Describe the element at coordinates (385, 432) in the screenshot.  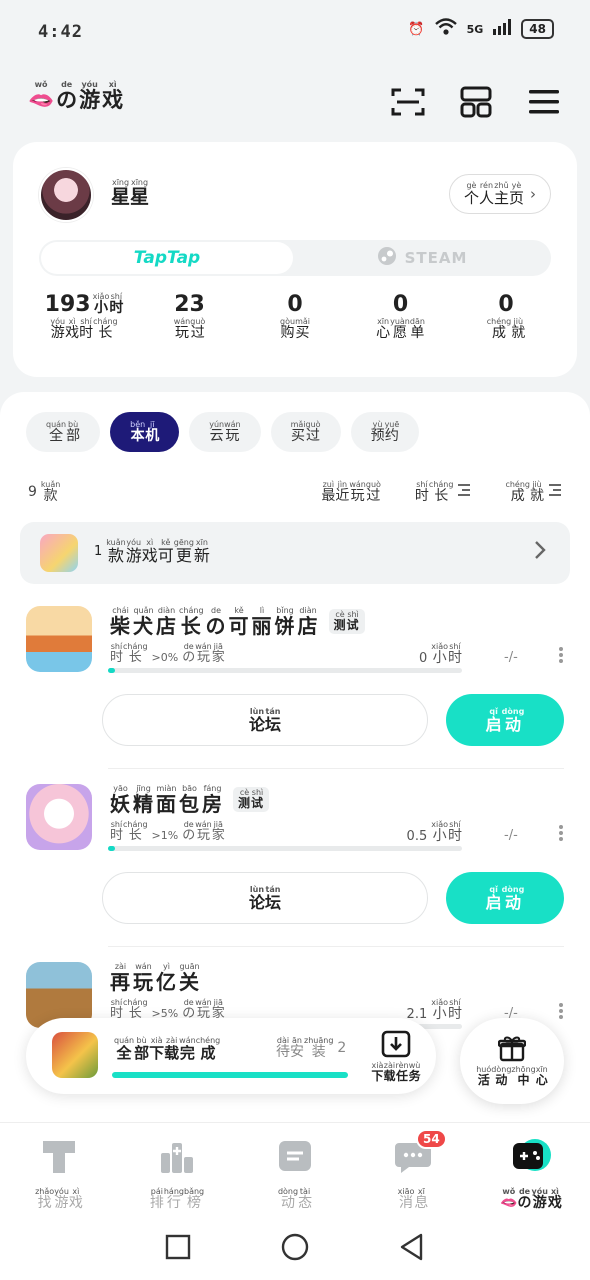
I see `filter-chip: yù 预 yuē 约` at that location.